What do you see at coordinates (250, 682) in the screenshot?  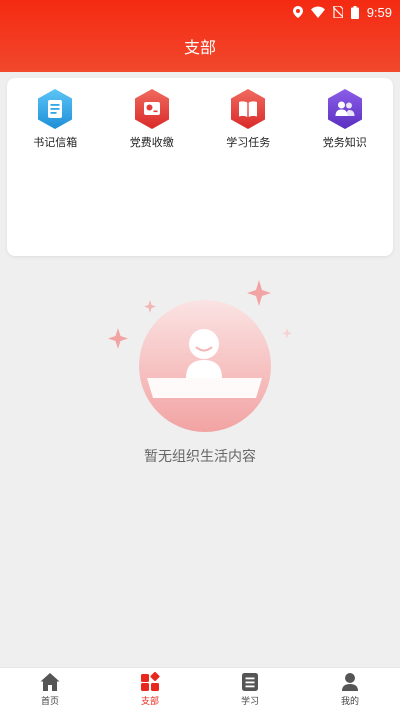 I see `study-icon` at bounding box center [250, 682].